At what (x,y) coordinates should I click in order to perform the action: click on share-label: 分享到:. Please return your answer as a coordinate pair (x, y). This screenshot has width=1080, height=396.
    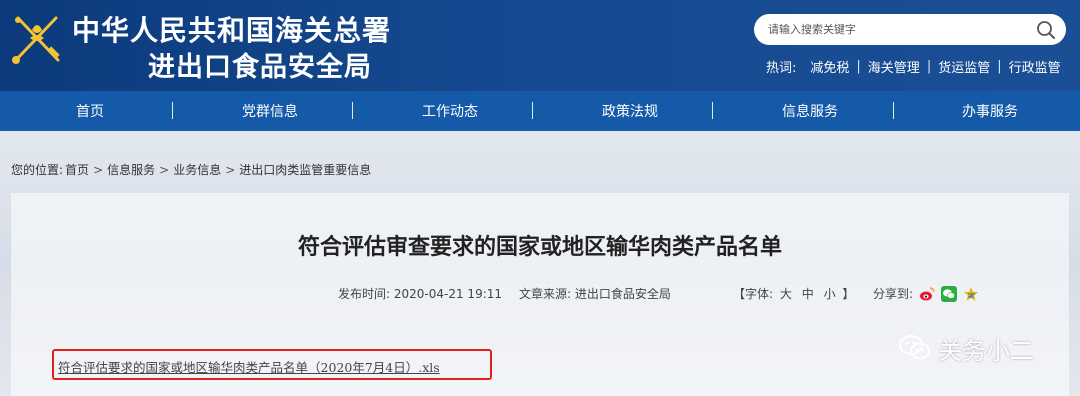
    Looking at the image, I should click on (893, 294).